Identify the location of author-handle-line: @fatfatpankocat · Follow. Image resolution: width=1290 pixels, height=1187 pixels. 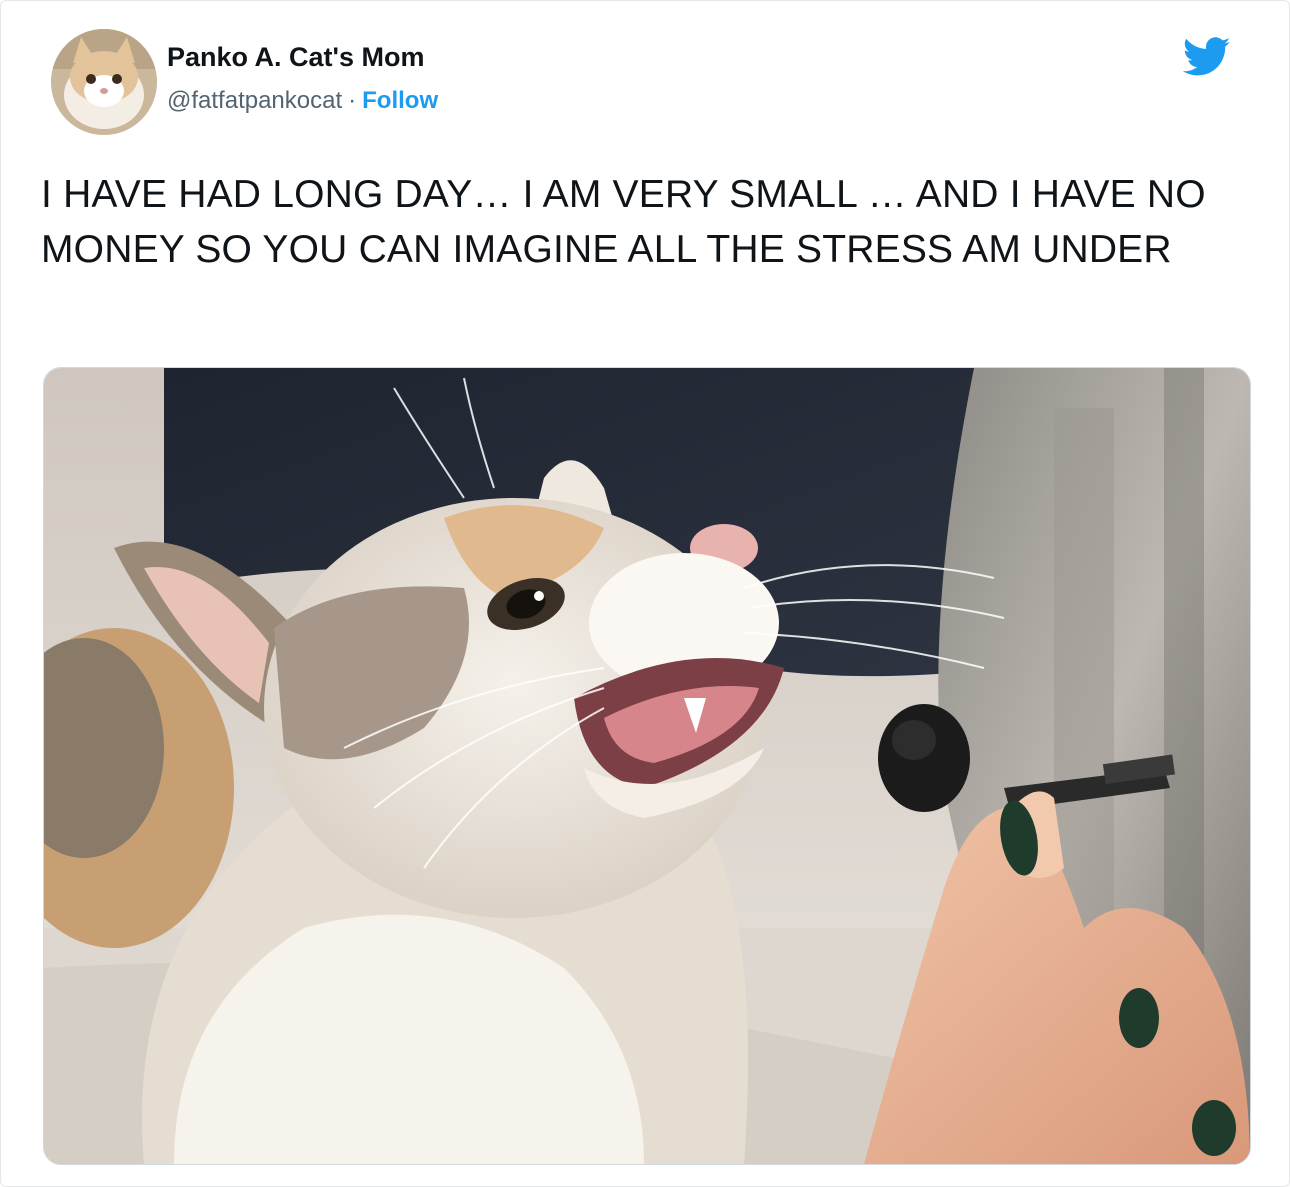
(302, 101).